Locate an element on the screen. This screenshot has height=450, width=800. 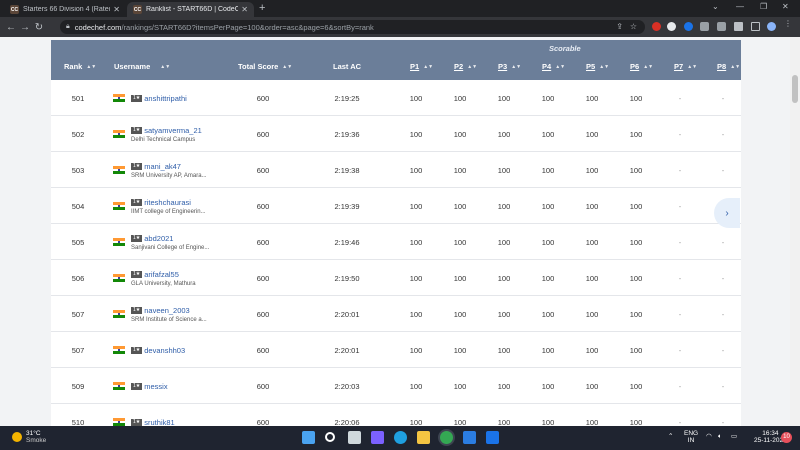
reload-icon: ↻ is located at coordinates (39, 27).